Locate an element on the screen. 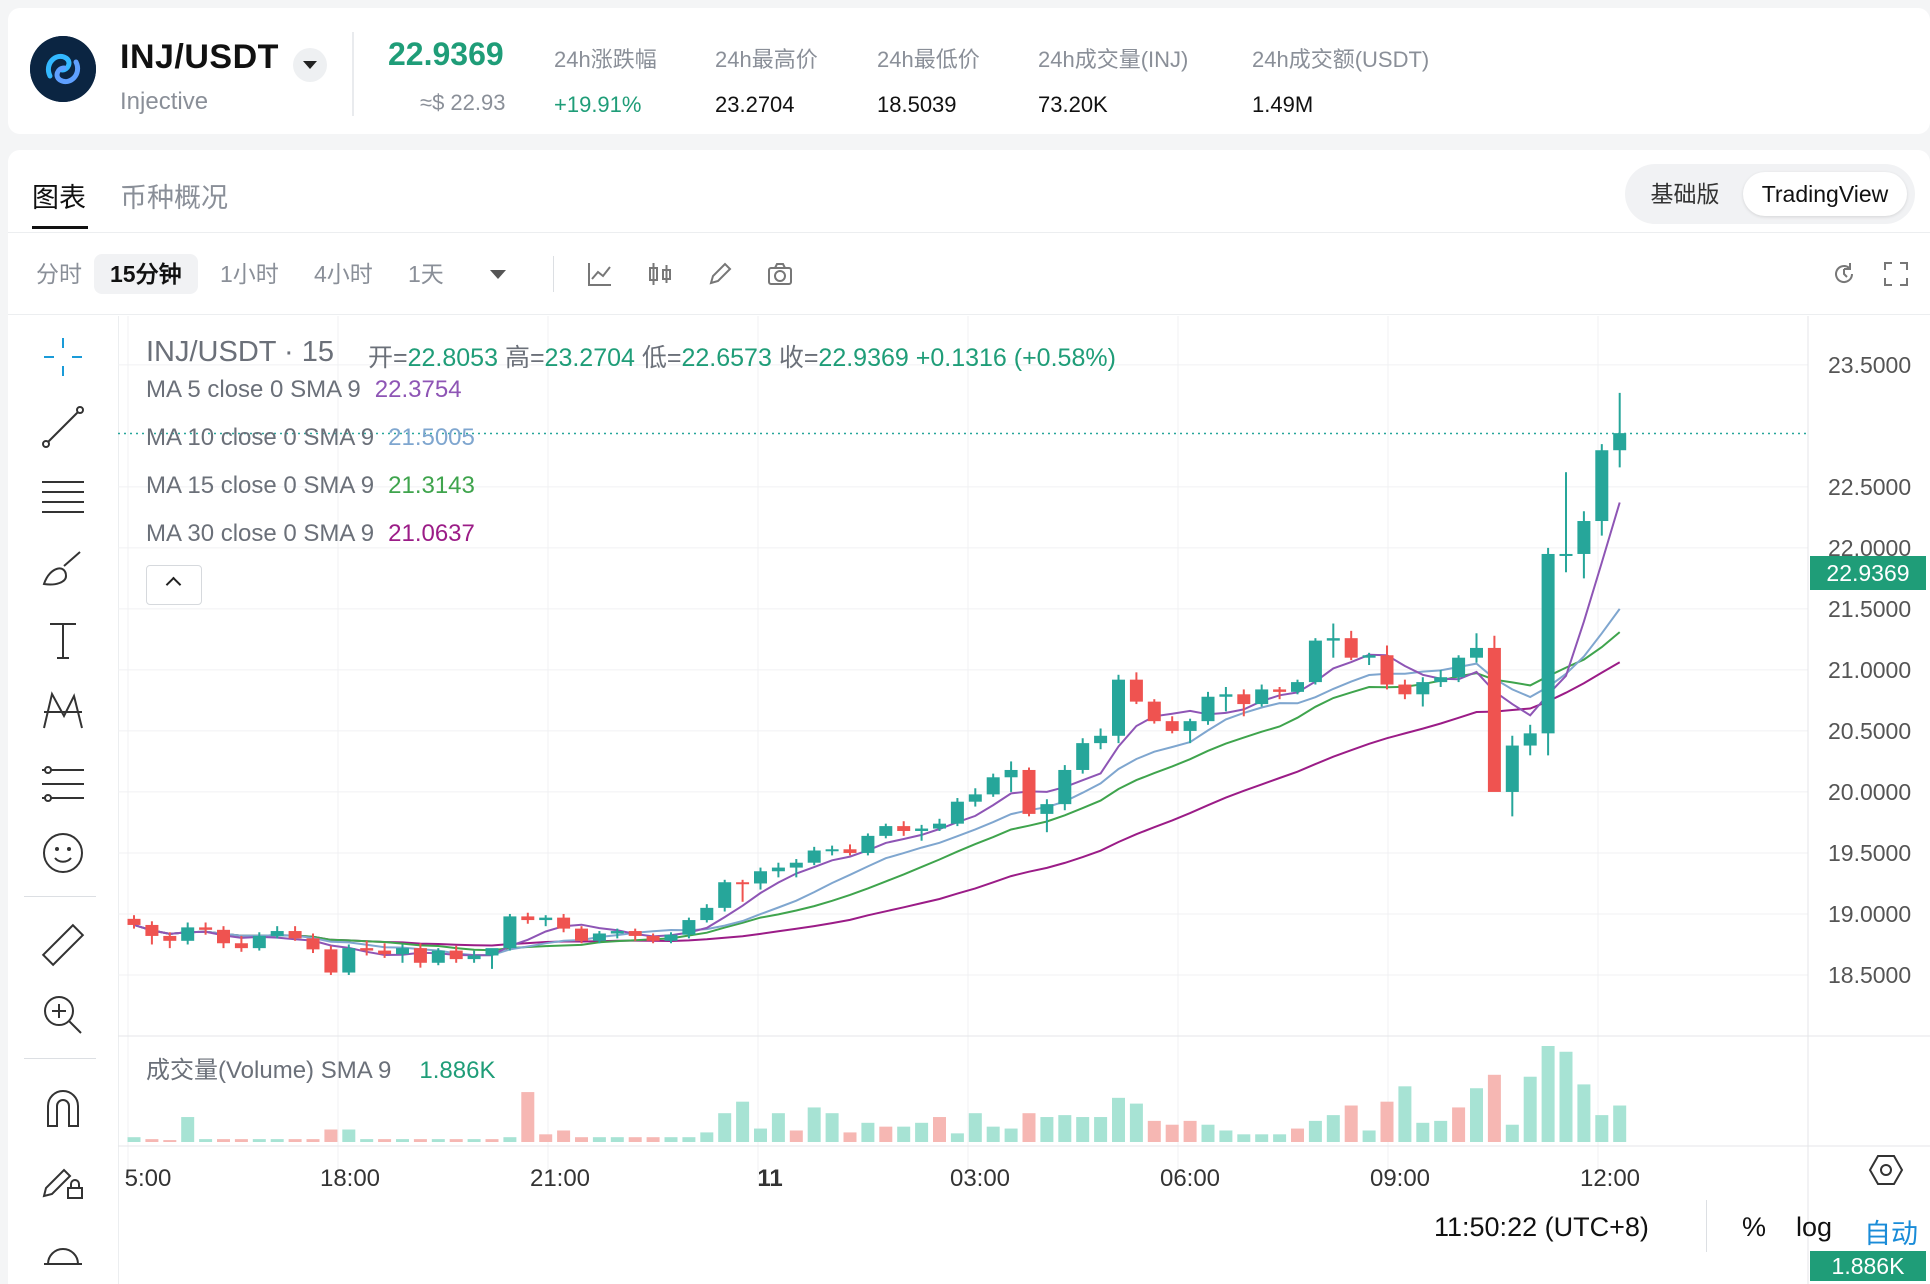  percent-scale-toggle: % is located at coordinates (1754, 1227).